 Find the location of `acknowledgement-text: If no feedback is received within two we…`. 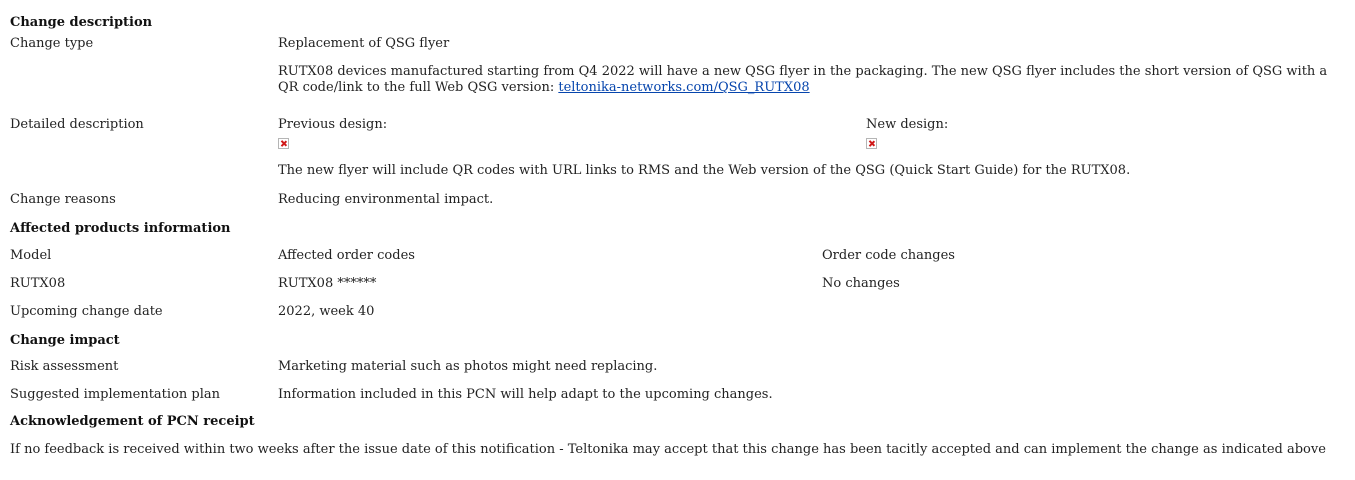

acknowledgement-text: If no feedback is received within two we… is located at coordinates (668, 449).